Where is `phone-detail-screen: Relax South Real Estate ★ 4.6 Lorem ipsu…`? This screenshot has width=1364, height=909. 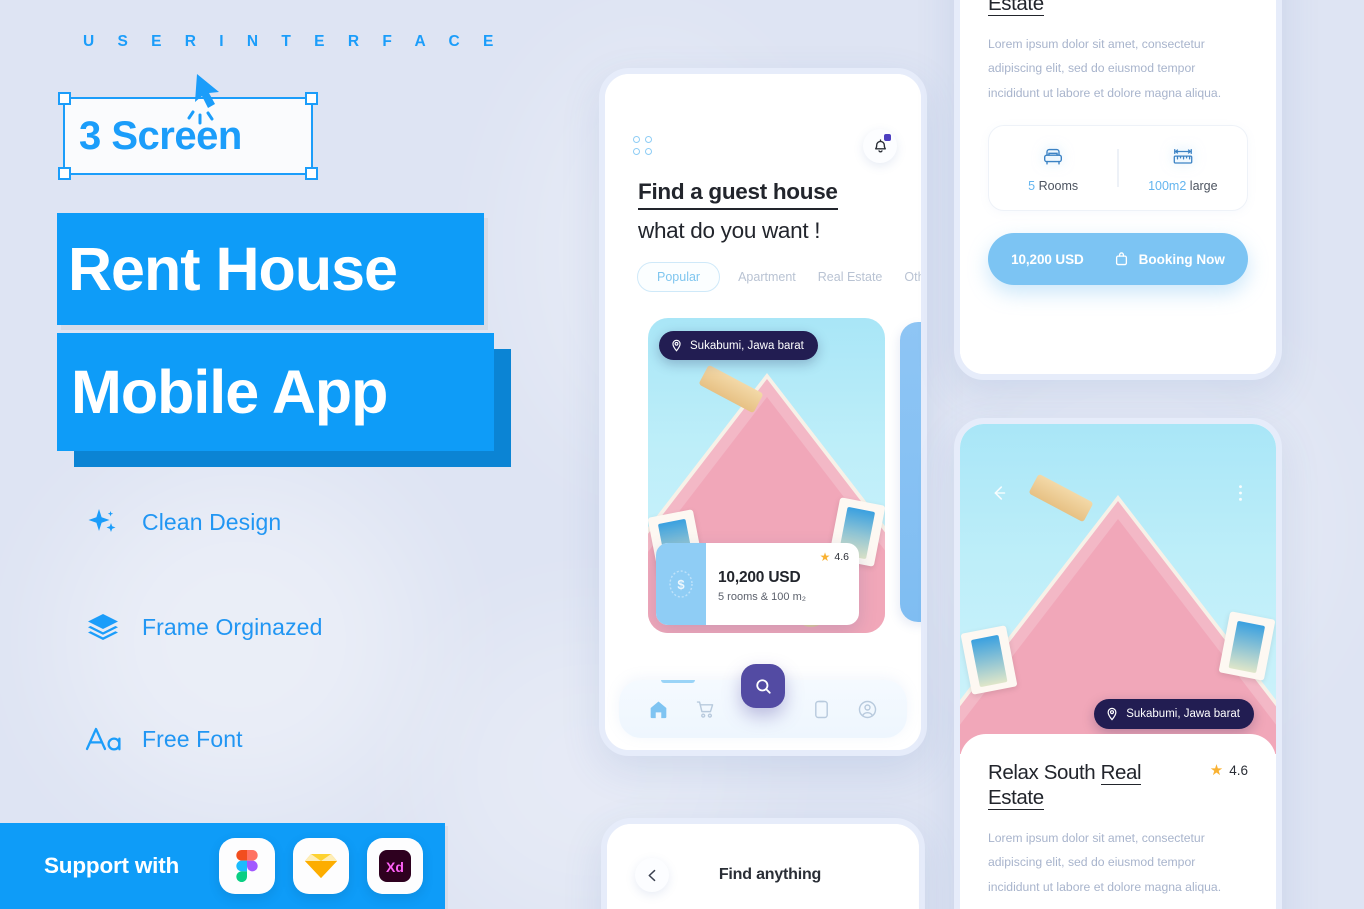 phone-detail-screen: Relax South Real Estate ★ 4.6 Lorem ipsu… is located at coordinates (1118, 190).